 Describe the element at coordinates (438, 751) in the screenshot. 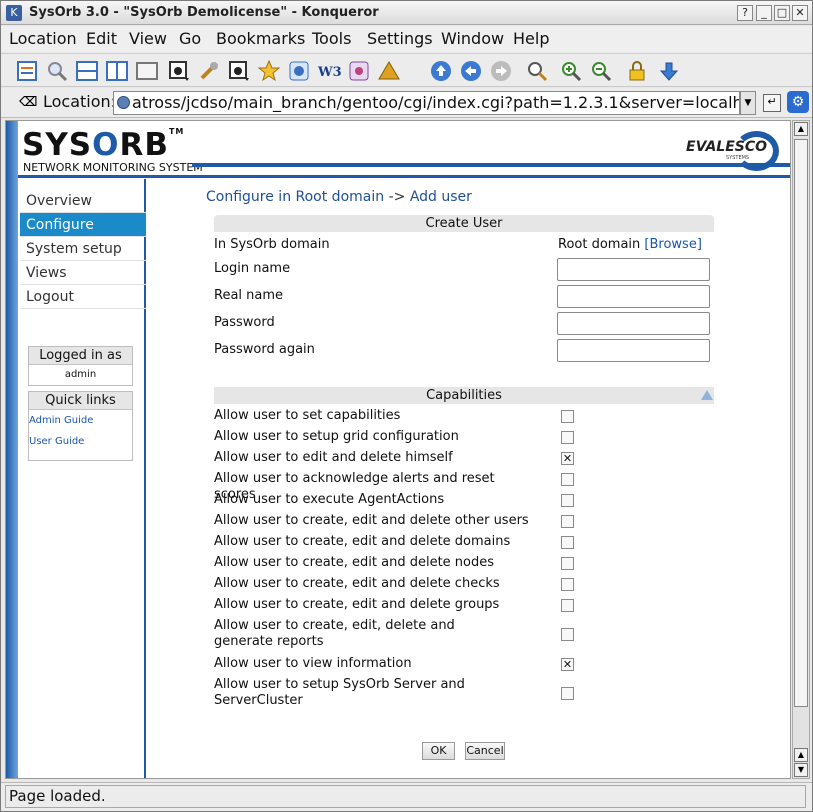

I see `ok-button: OK` at that location.